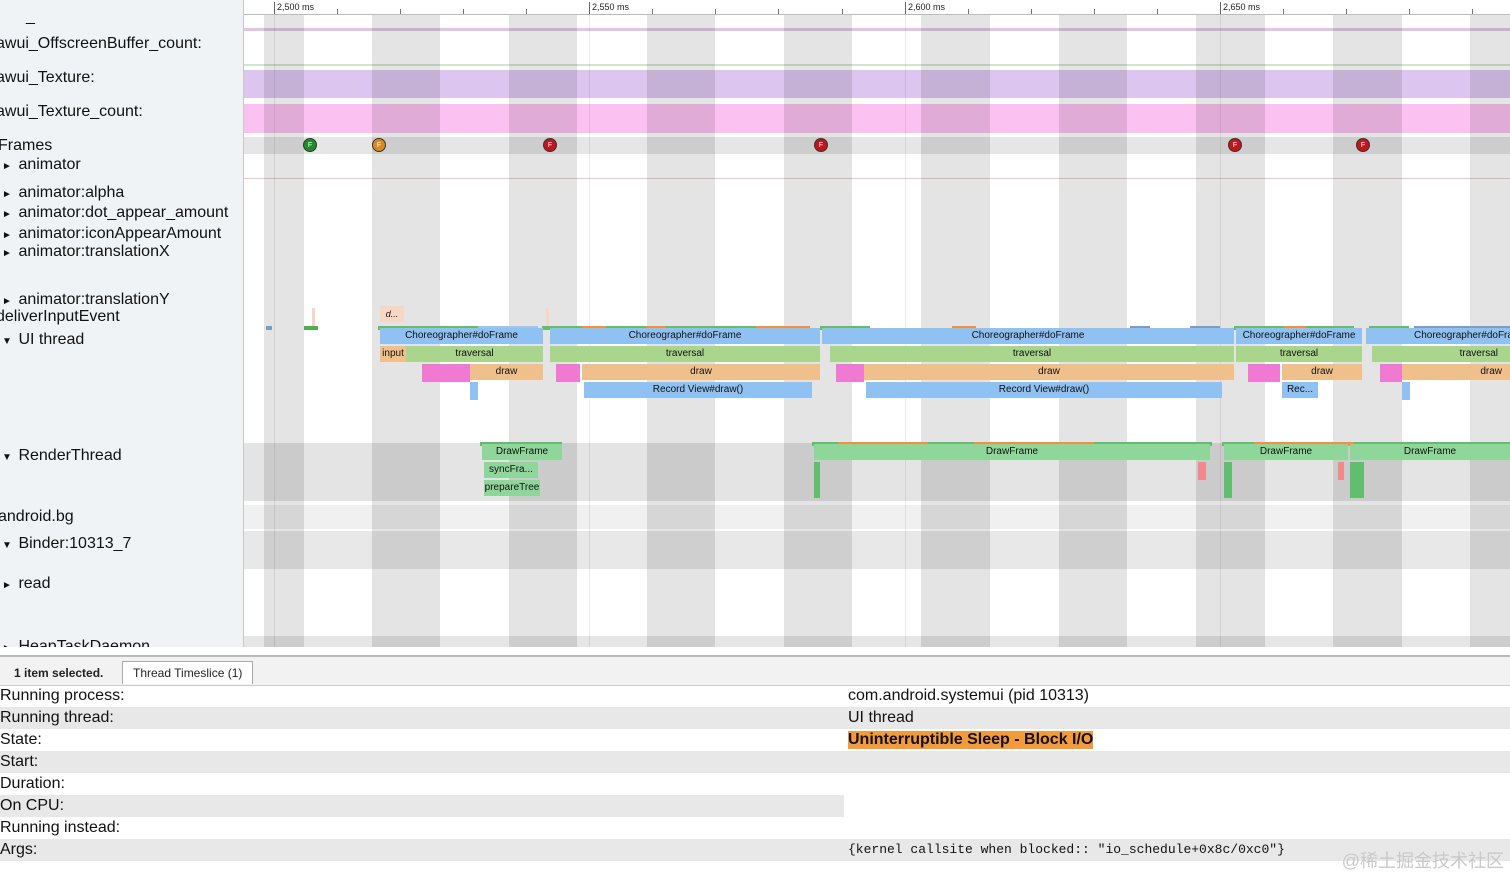 The height and width of the screenshot is (881, 1510). Describe the element at coordinates (47, 78) in the screenshot. I see `track-label-texture: awui_Texture:` at that location.